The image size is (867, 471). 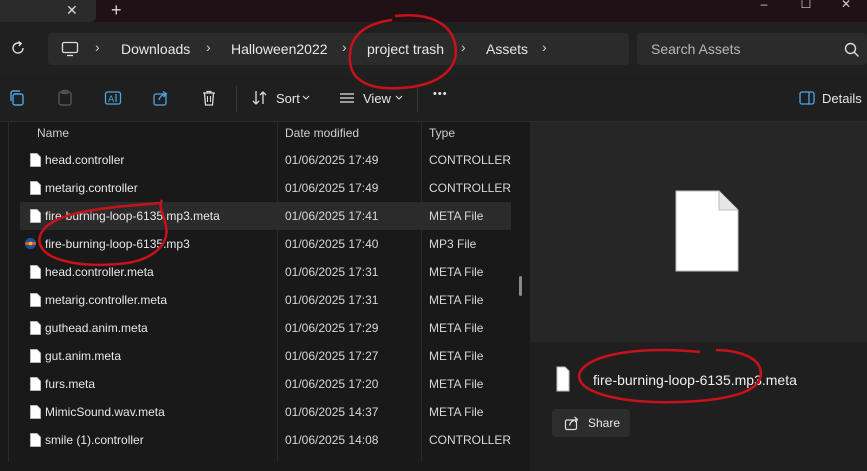 I want to click on file-name: guthead.anim.meta, so click(x=96, y=328).